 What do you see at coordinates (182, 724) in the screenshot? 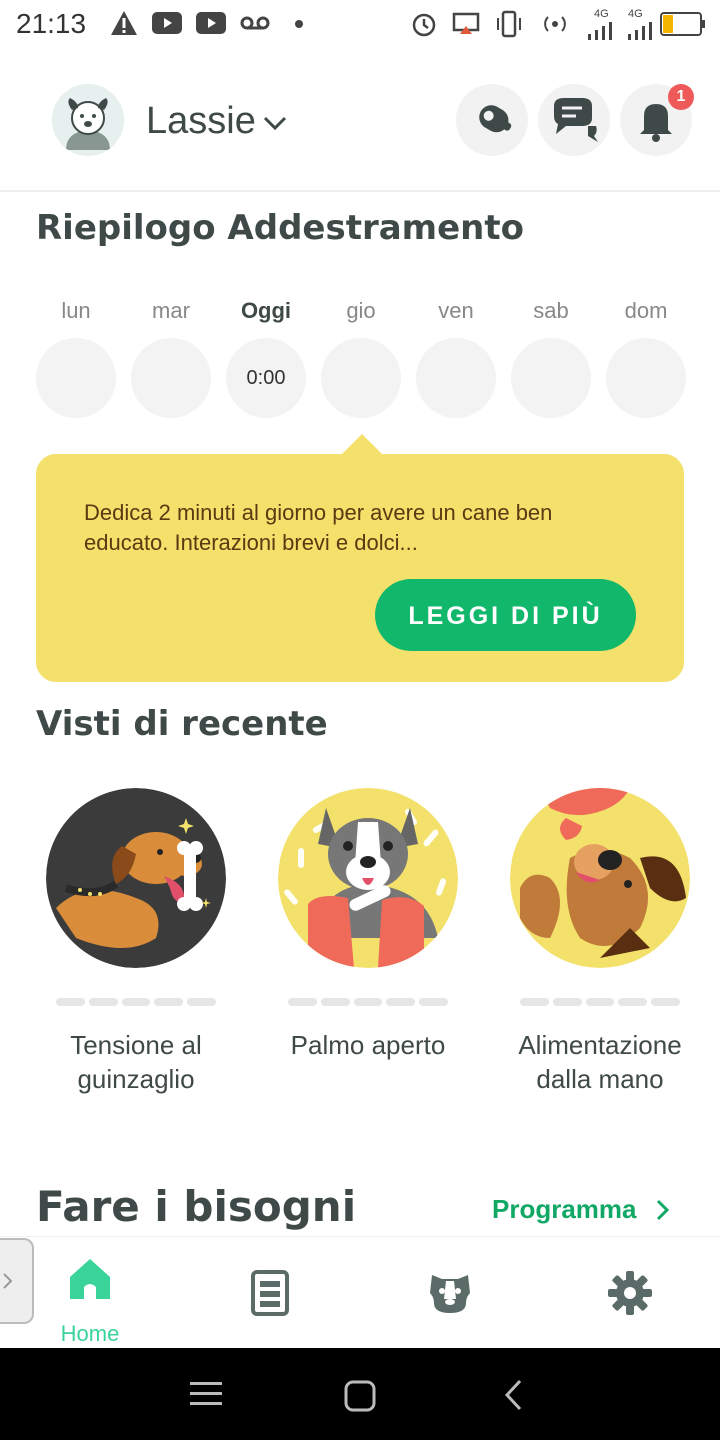
I see `recent-title: Visti di recente` at bounding box center [182, 724].